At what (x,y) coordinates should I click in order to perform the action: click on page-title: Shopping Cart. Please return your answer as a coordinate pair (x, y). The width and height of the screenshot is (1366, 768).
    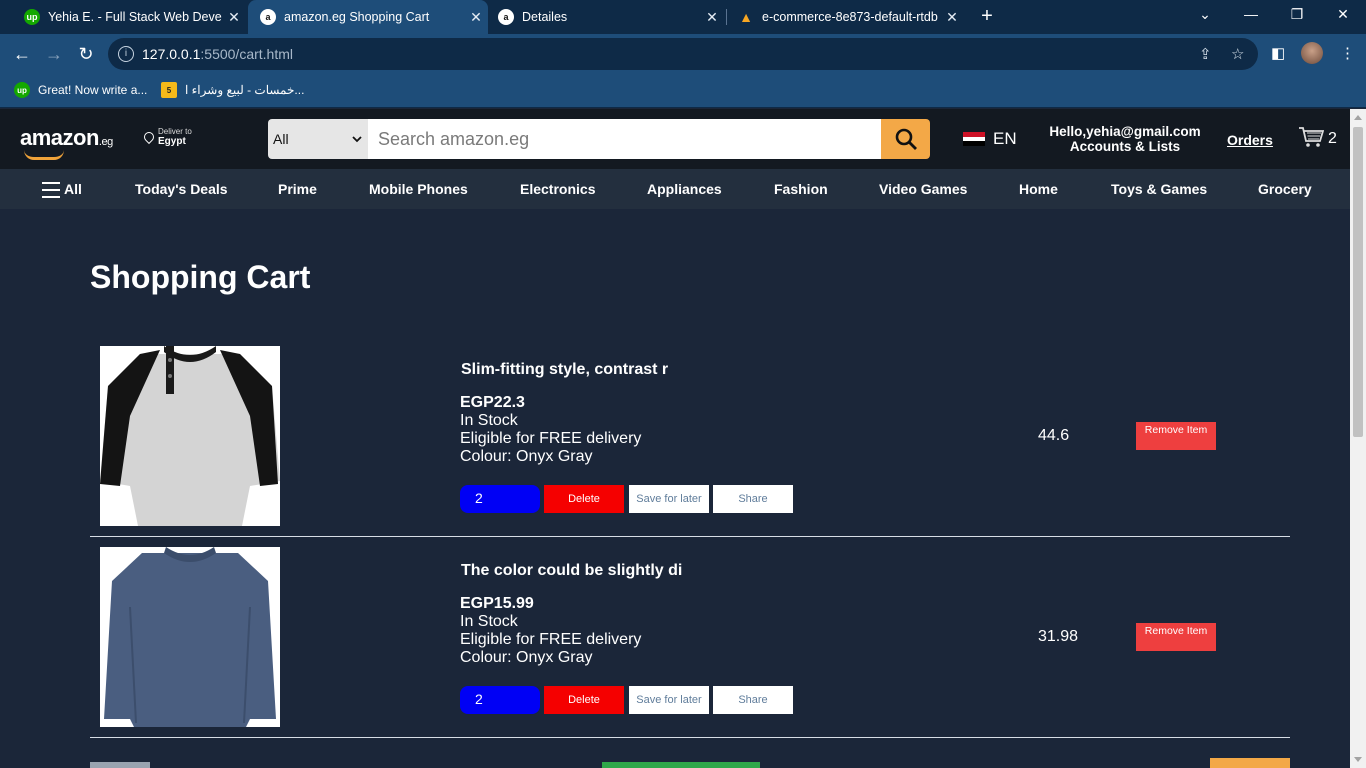
    Looking at the image, I should click on (200, 277).